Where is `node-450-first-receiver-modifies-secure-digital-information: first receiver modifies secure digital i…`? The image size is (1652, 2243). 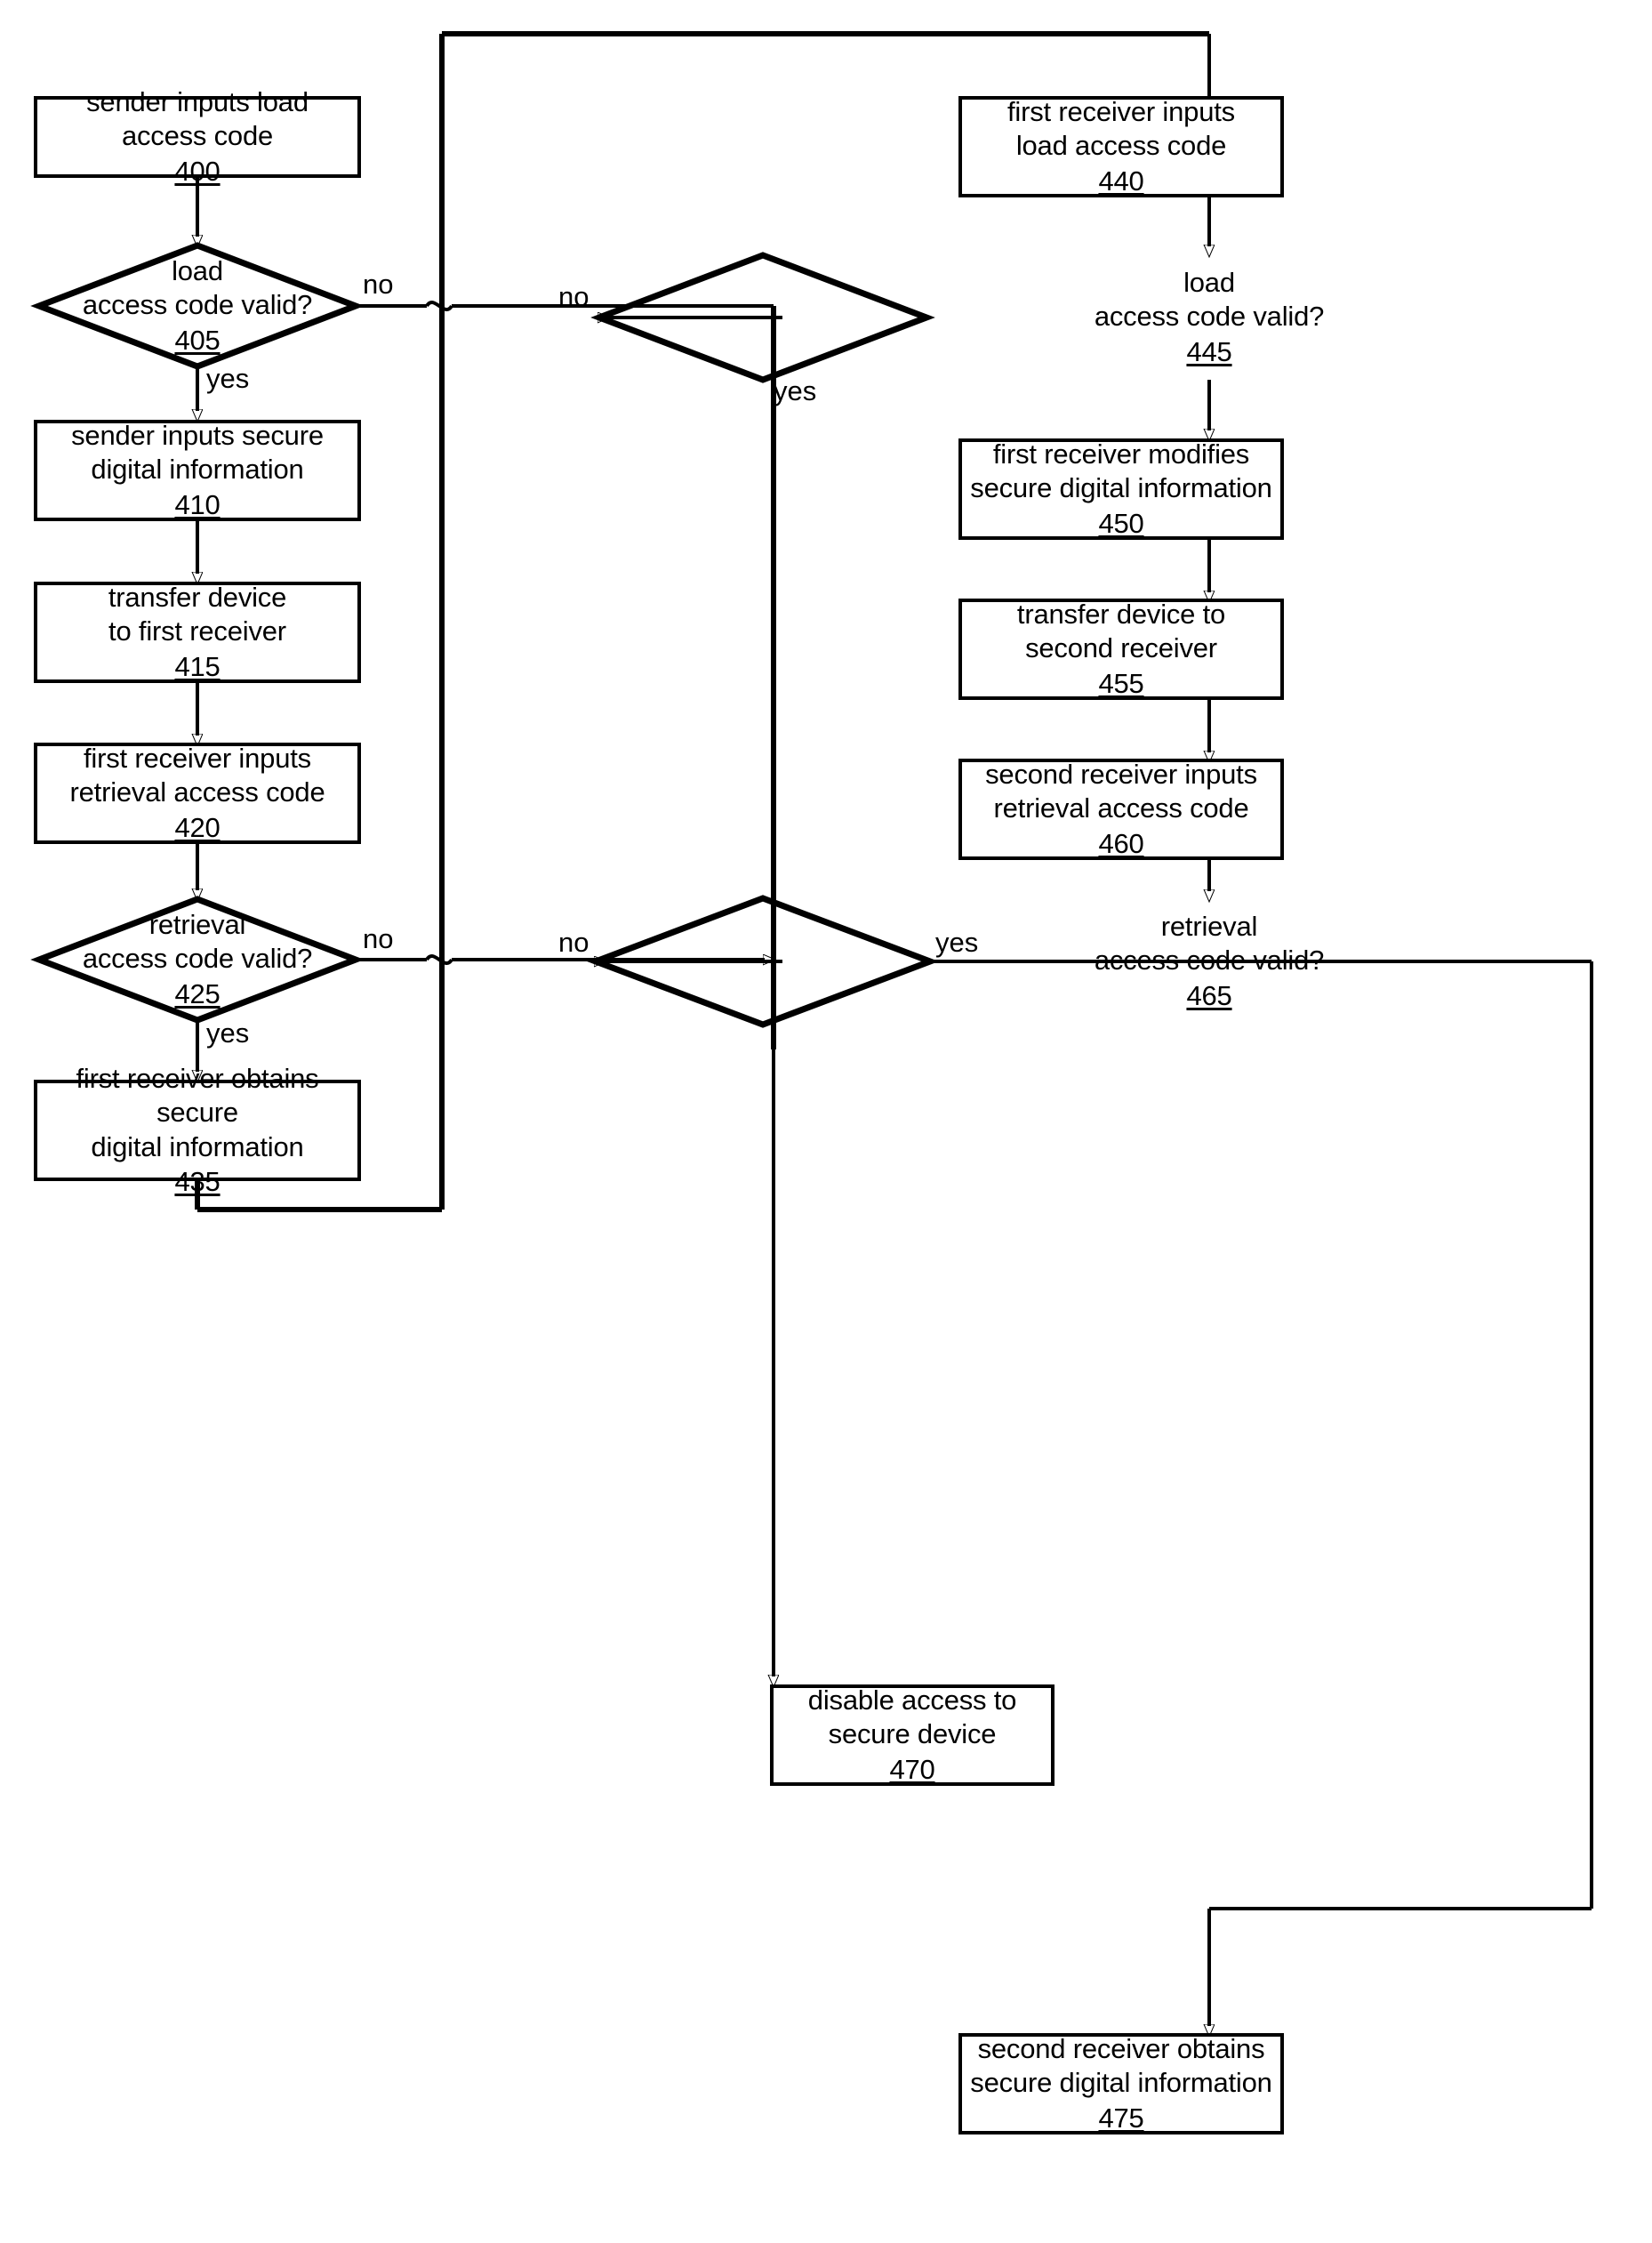
node-450-first-receiver-modifies-secure-digital-information: first receiver modifies secure digital i… is located at coordinates (1121, 489).